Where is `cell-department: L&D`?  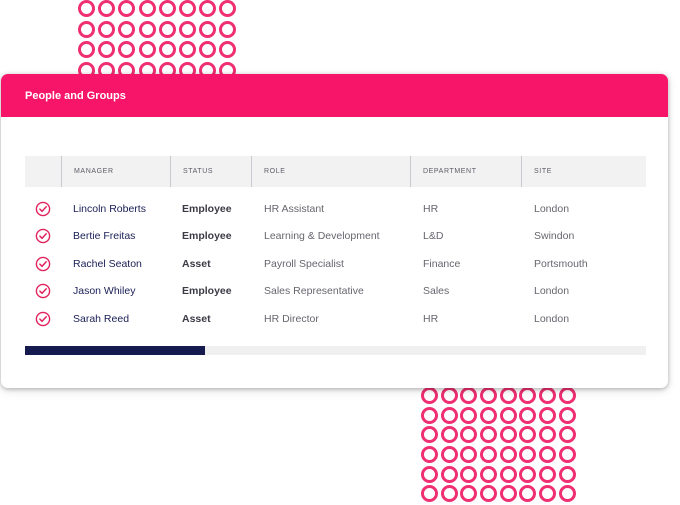 cell-department: L&D is located at coordinates (433, 236).